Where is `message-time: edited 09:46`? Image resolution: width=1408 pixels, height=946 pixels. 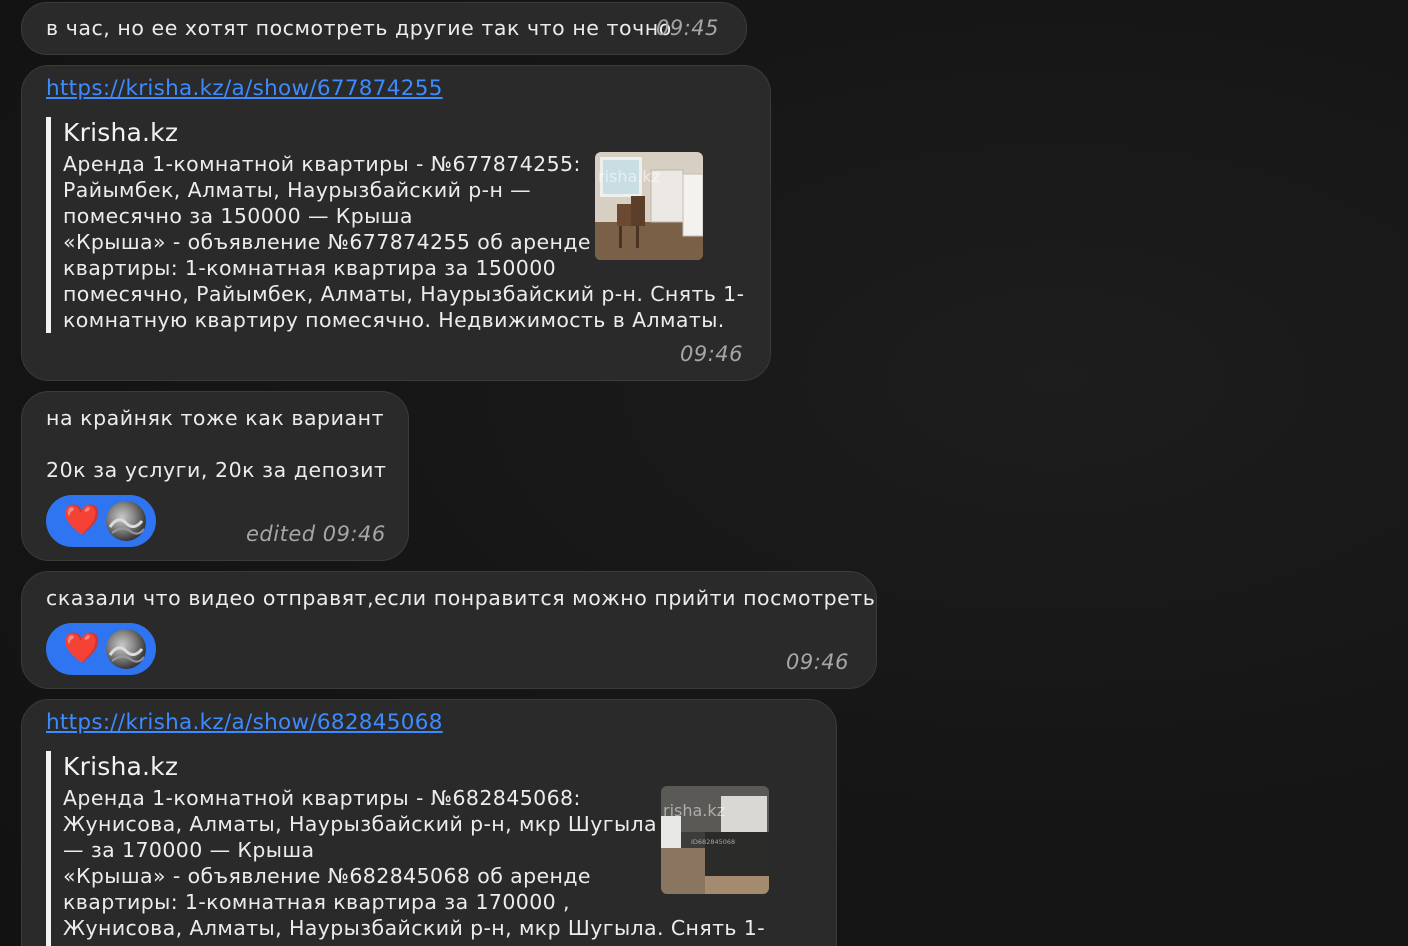 message-time: edited 09:46 is located at coordinates (316, 534).